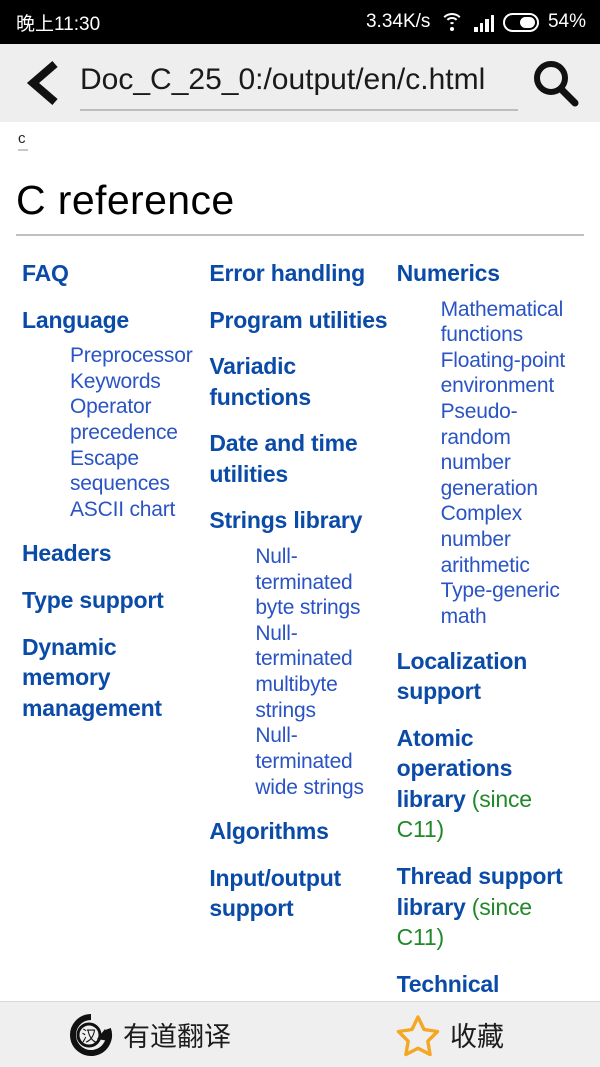  I want to click on reference-top-link: Atomic operations library (since C11), so click(487, 784).